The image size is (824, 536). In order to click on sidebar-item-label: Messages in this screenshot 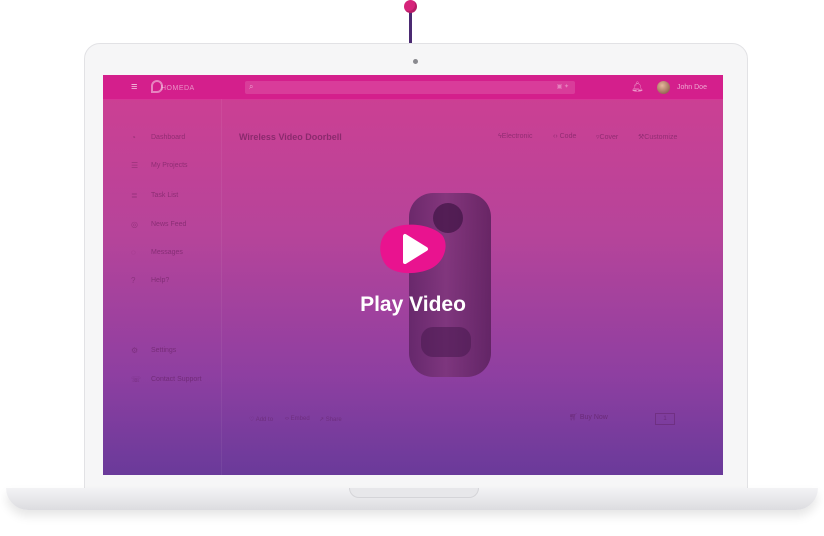, I will do `click(167, 252)`.